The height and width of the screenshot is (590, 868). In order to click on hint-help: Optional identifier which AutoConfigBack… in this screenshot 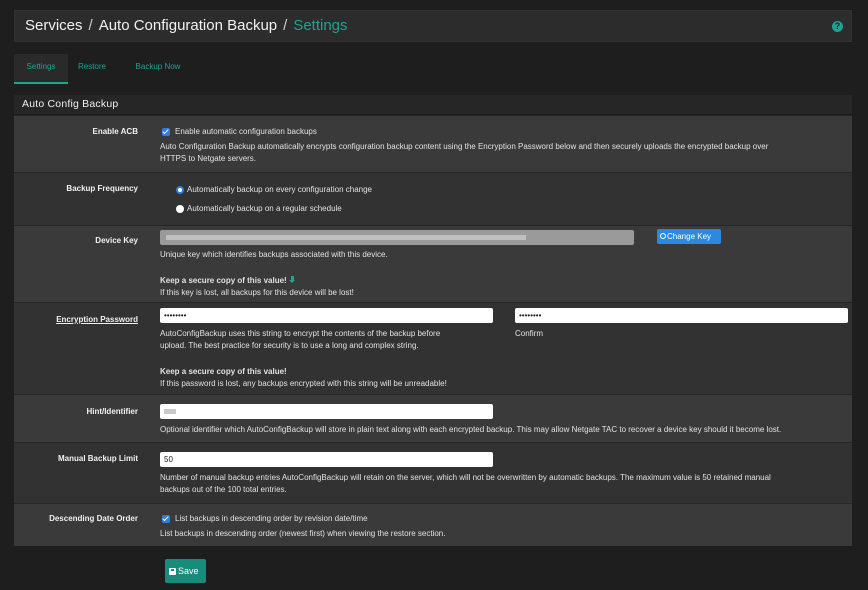, I will do `click(471, 429)`.